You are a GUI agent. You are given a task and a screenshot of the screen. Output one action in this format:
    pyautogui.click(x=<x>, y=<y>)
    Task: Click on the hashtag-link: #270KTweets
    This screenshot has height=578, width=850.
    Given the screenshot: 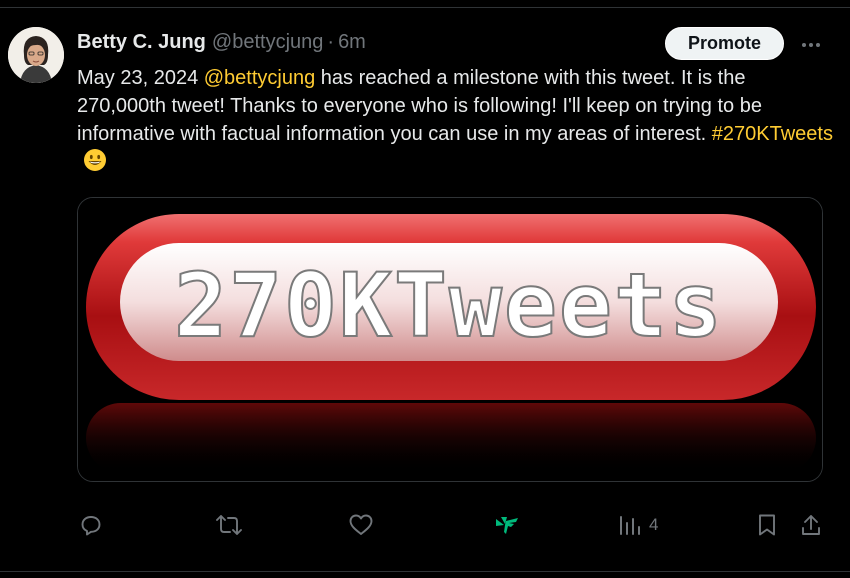 What is the action you would take?
    pyautogui.click(x=772, y=134)
    